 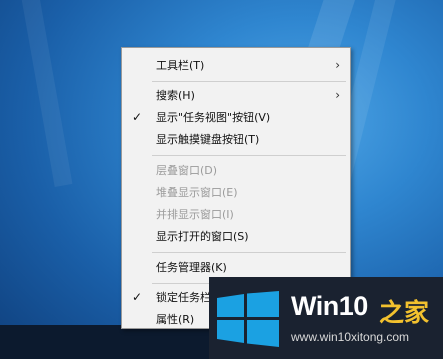 I want to click on brand-win-text: Win10, so click(x=329, y=306).